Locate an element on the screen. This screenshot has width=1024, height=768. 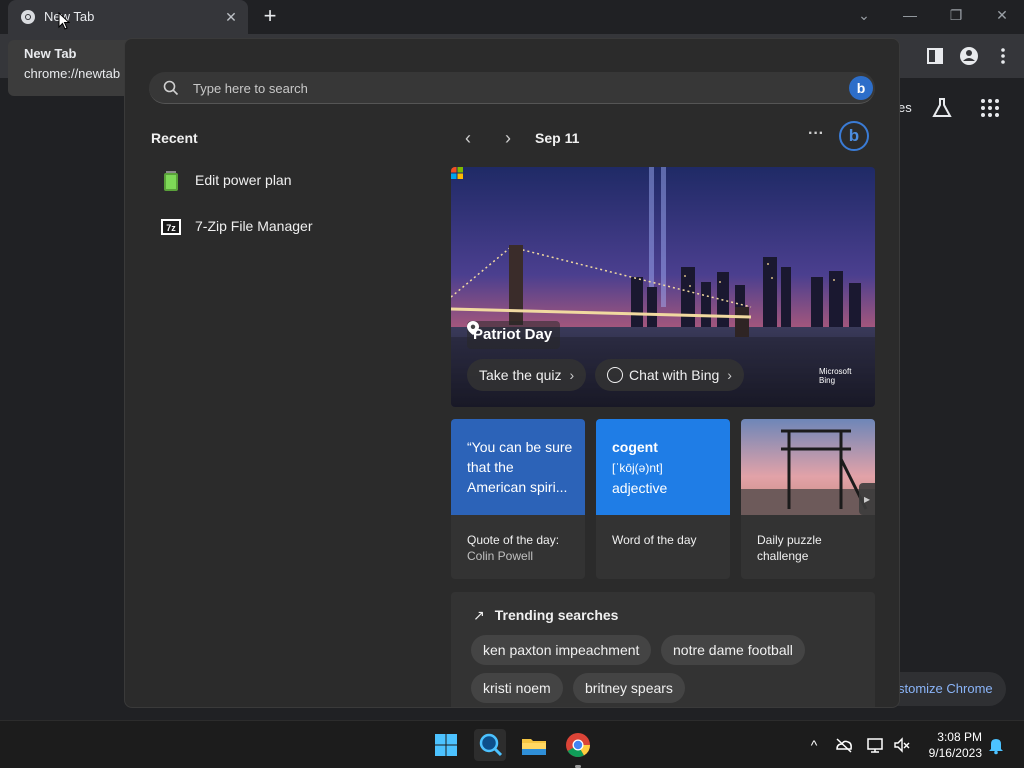
ms-line2: Bing is located at coordinates (827, 380).